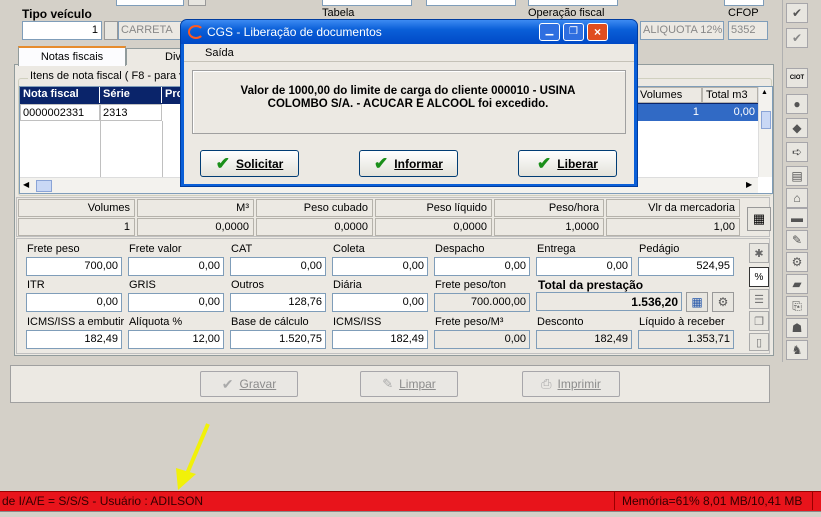 This screenshot has width=821, height=517. What do you see at coordinates (797, 78) in the screenshot?
I see `ciot-icon: CIOT` at bounding box center [797, 78].